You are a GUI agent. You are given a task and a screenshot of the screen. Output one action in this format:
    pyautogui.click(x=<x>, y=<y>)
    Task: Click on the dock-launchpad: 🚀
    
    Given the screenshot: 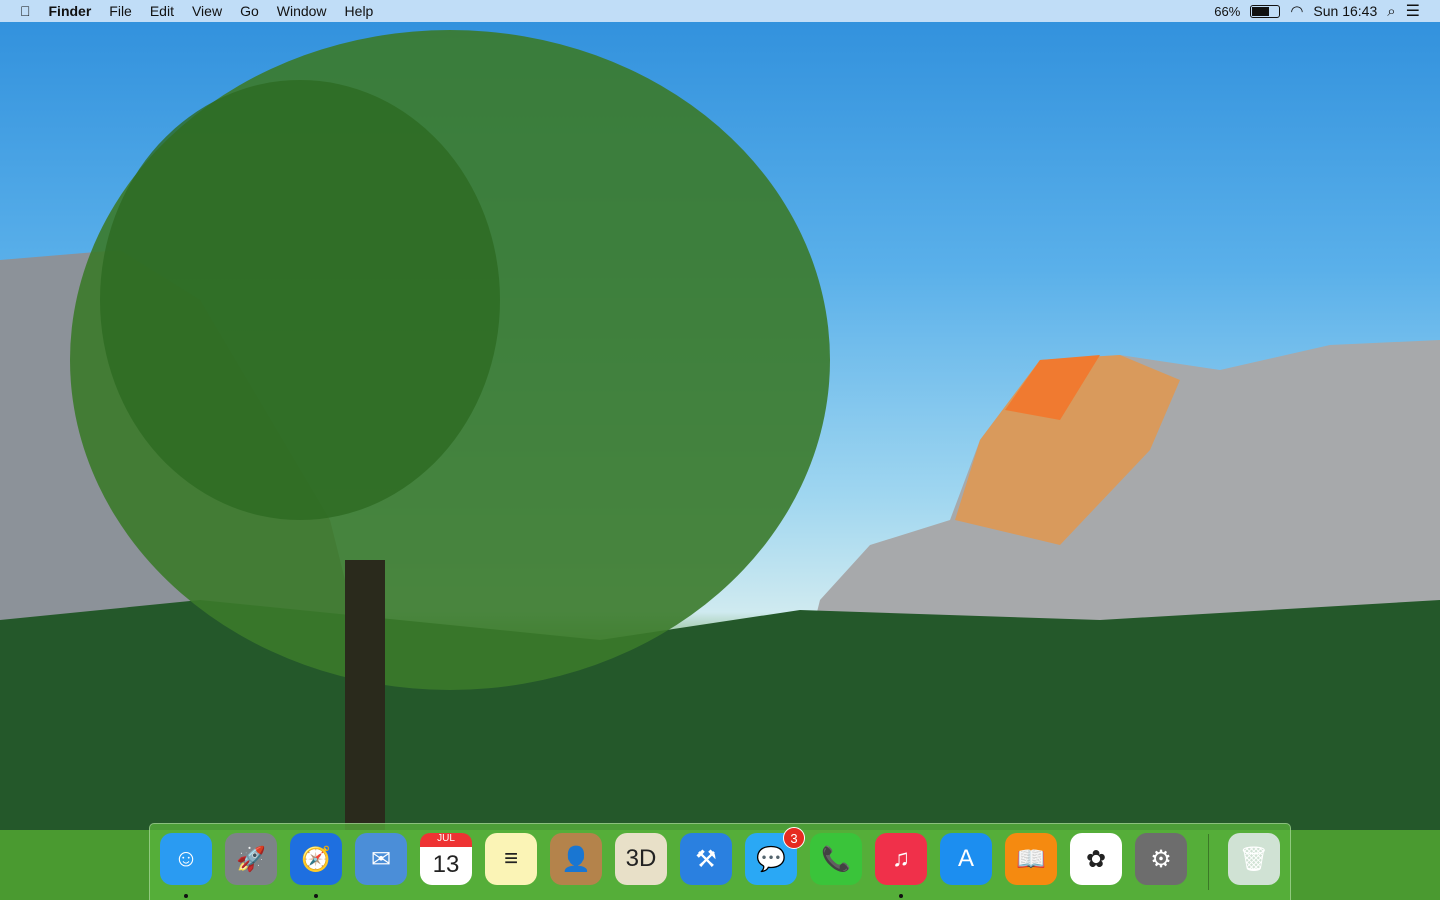 What is the action you would take?
    pyautogui.click(x=251, y=859)
    